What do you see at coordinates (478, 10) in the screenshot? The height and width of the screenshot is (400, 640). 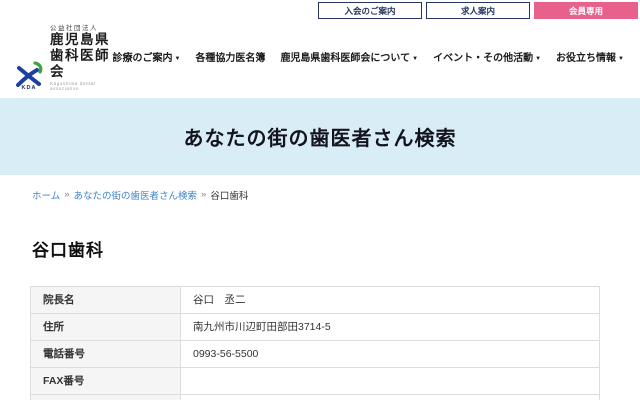 I see `job-info-button: 求人案内` at bounding box center [478, 10].